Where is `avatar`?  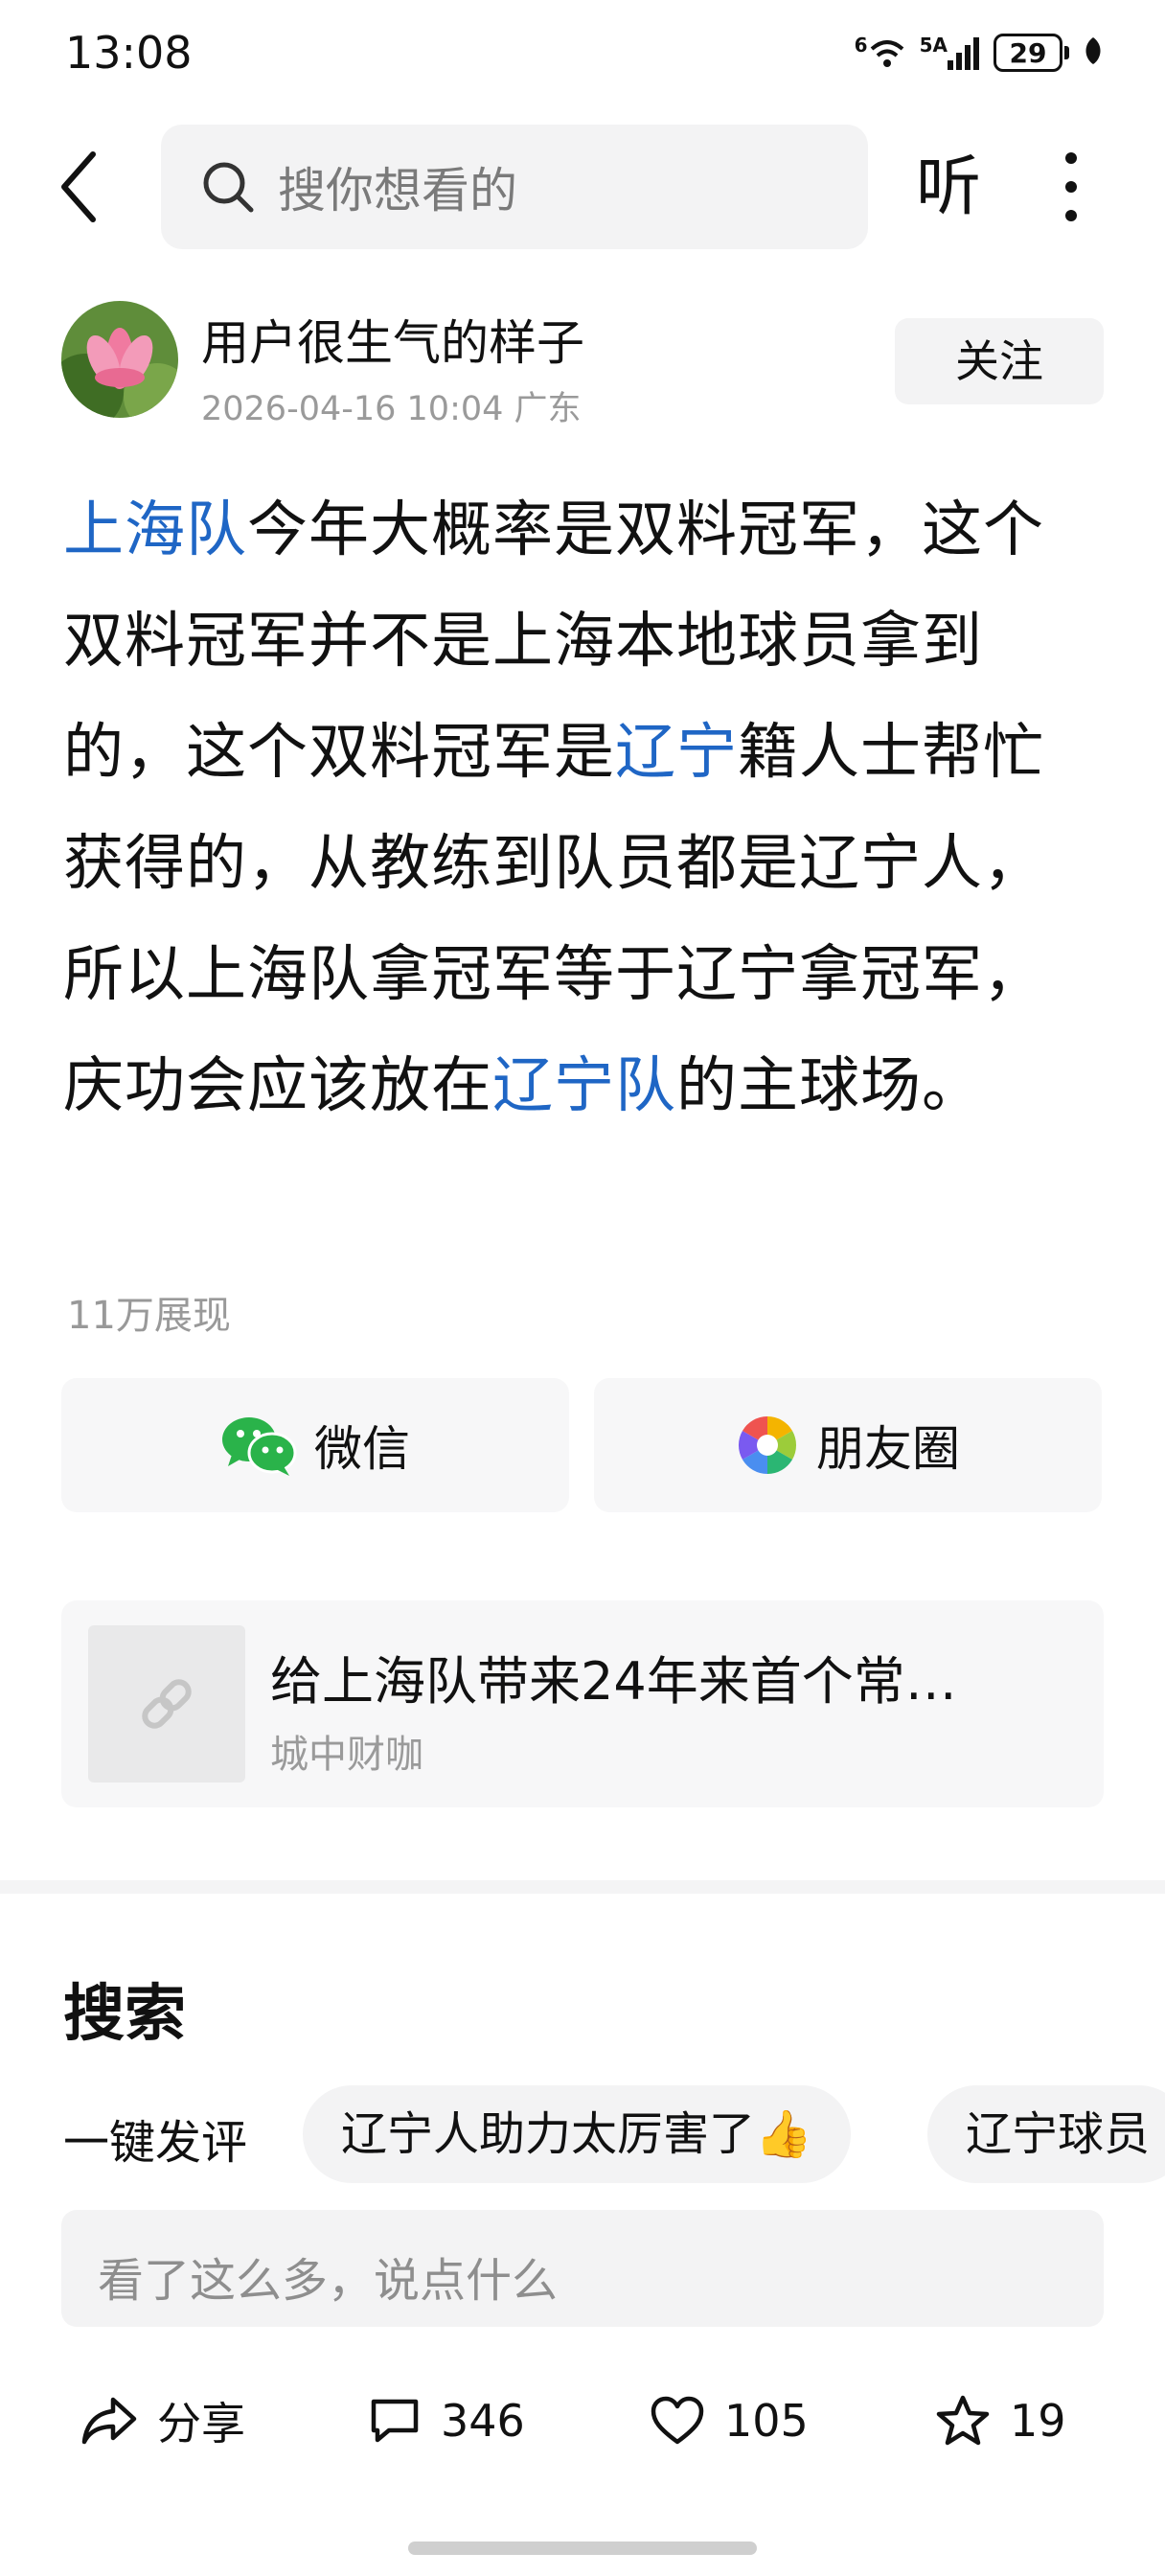 avatar is located at coordinates (120, 359).